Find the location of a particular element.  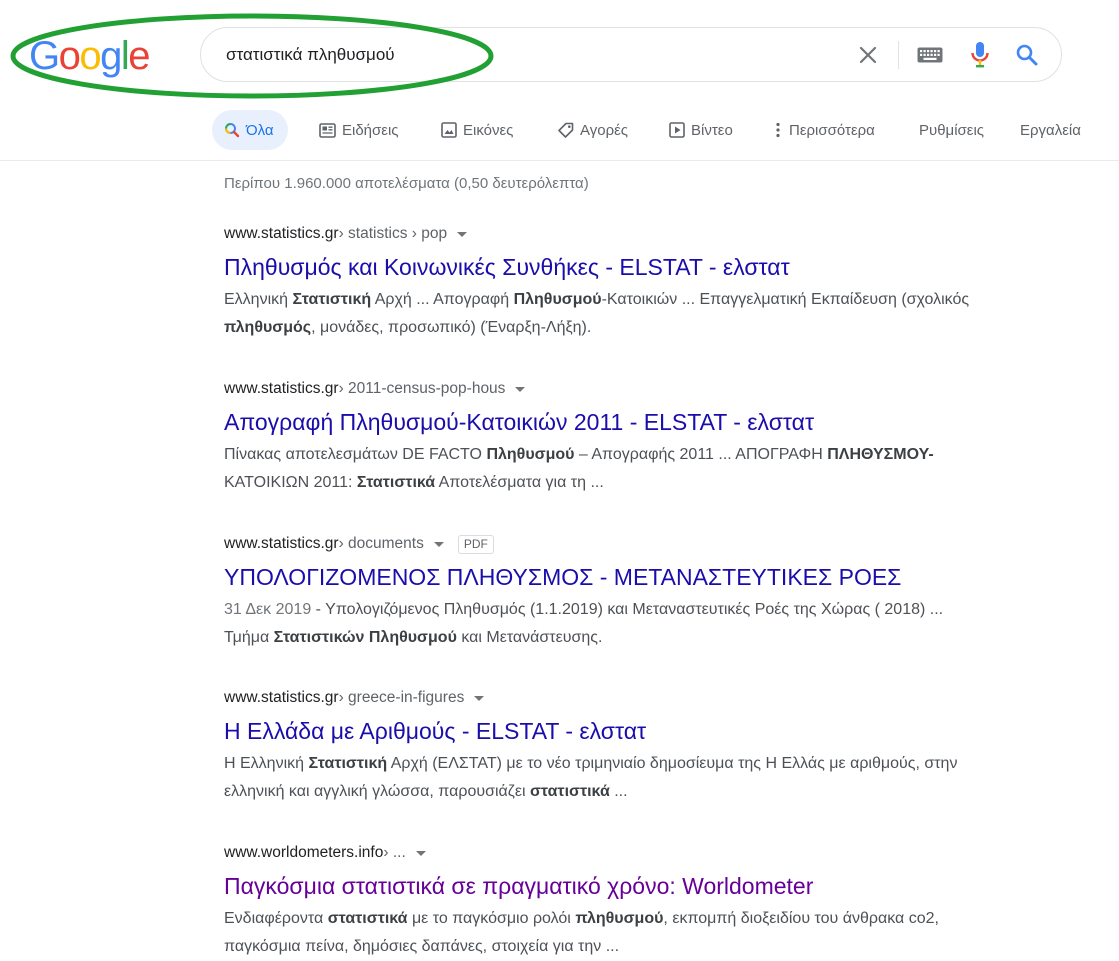

search-input is located at coordinates (516, 55).